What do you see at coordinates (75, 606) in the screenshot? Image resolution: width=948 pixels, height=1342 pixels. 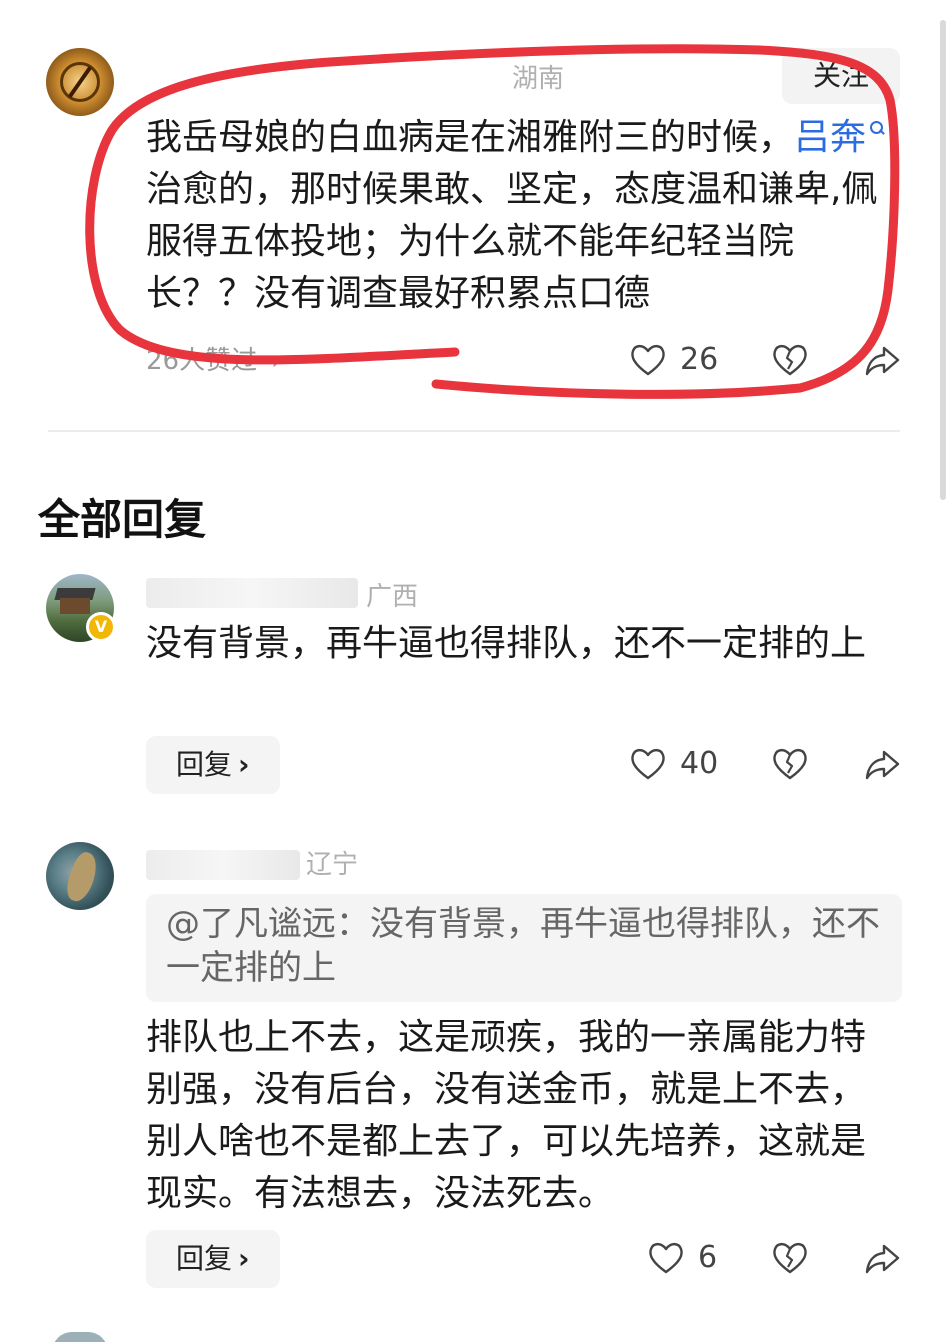 I see `house-body` at bounding box center [75, 606].